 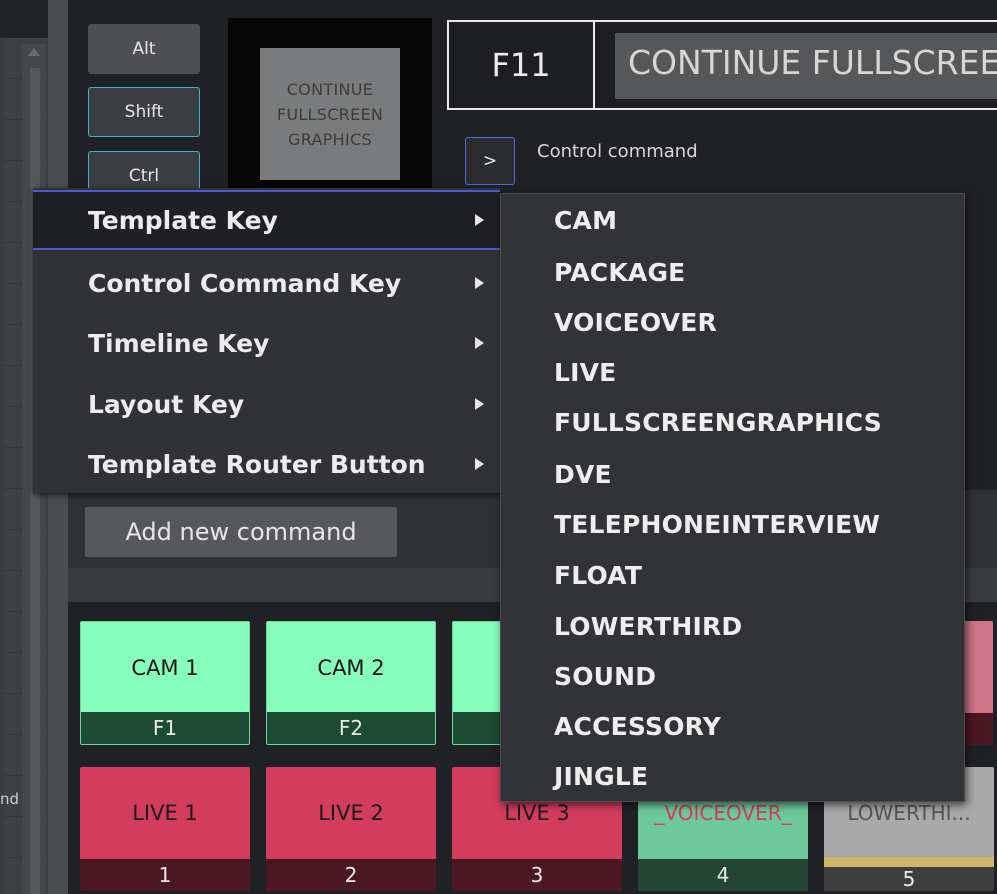 What do you see at coordinates (10, 799) in the screenshot?
I see `left-partial-label: nd` at bounding box center [10, 799].